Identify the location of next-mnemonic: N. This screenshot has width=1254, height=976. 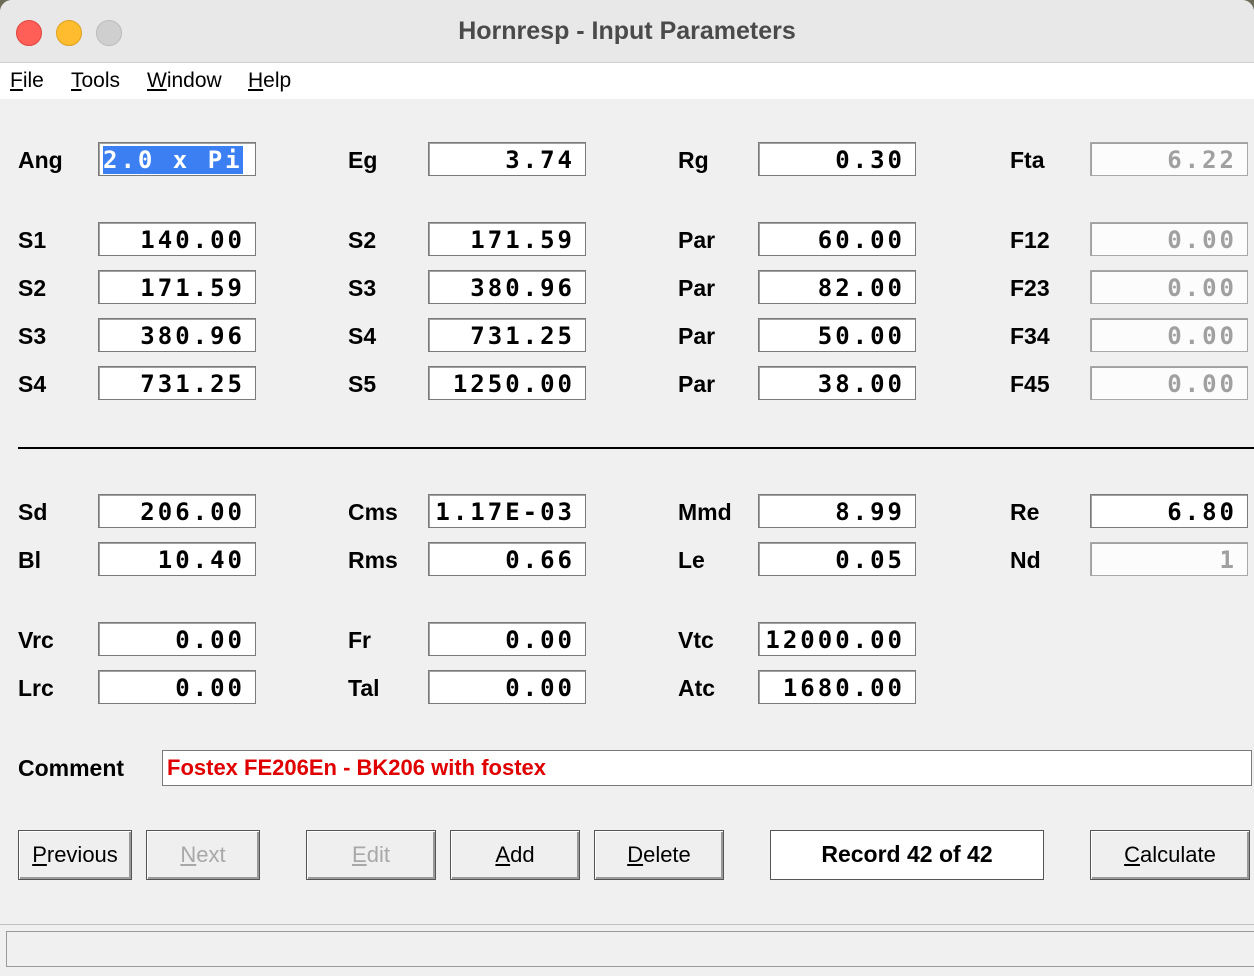
(188, 854).